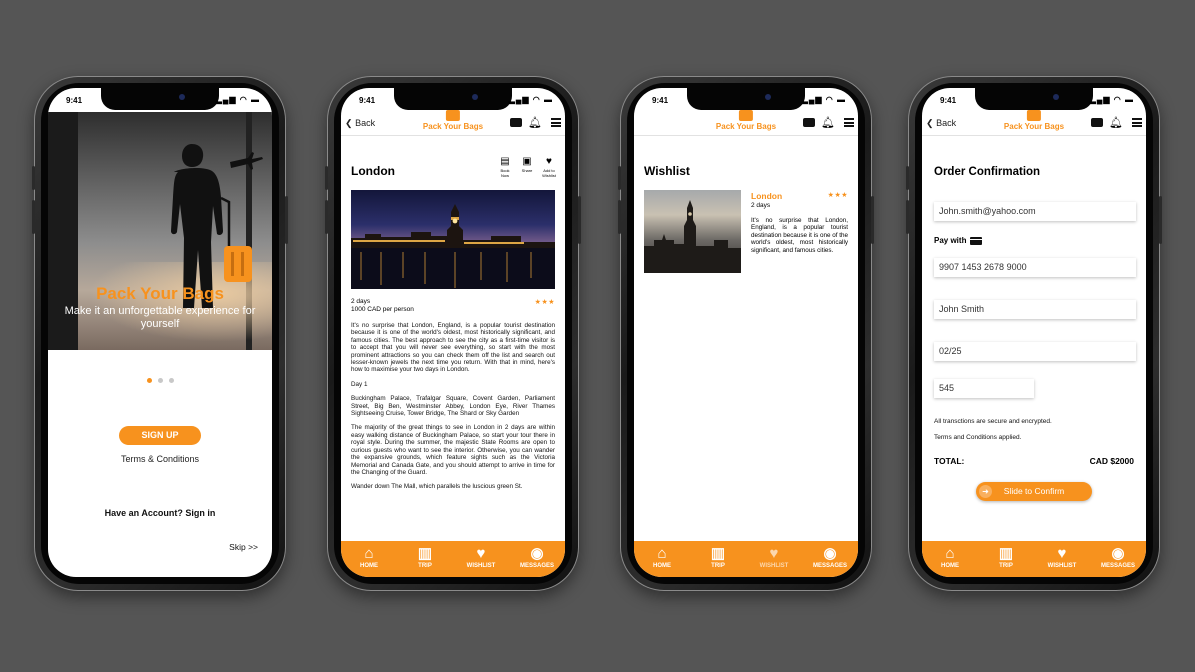  I want to click on detail-actions: ▤ Book Now ▣ Share ♥ Add to Wishlist, so click(527, 167).